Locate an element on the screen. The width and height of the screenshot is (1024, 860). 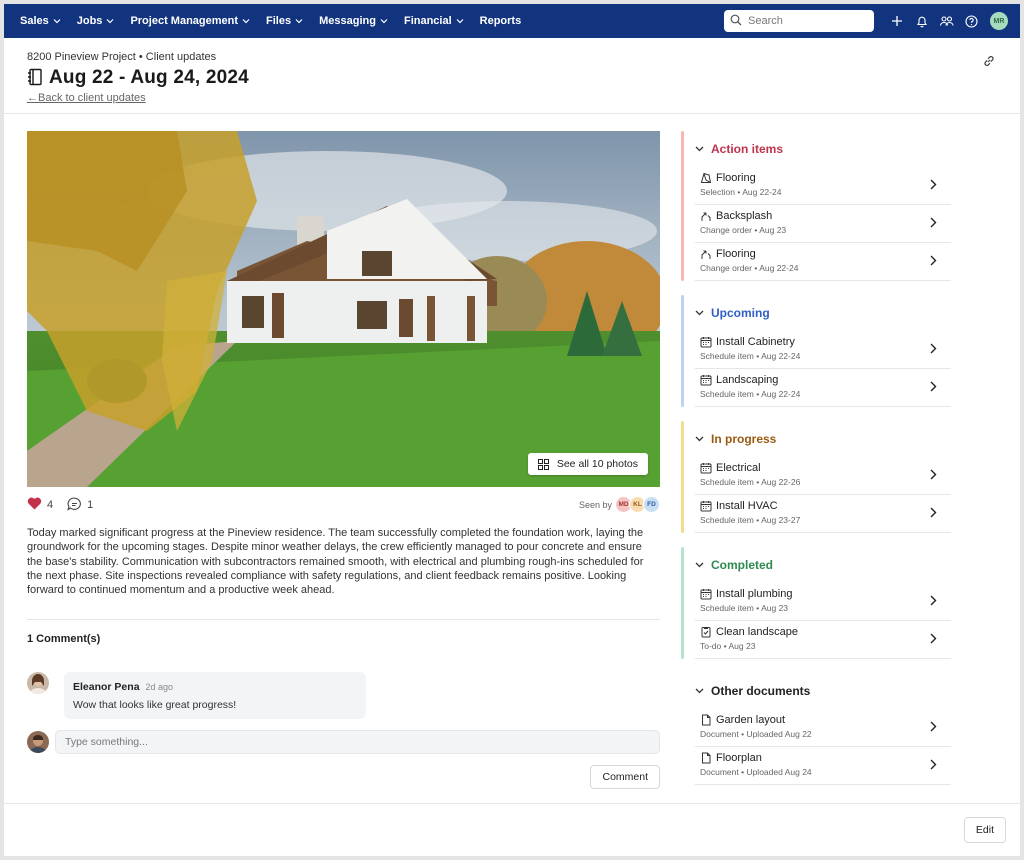
seen-avatar: FD is located at coordinates (651, 504).